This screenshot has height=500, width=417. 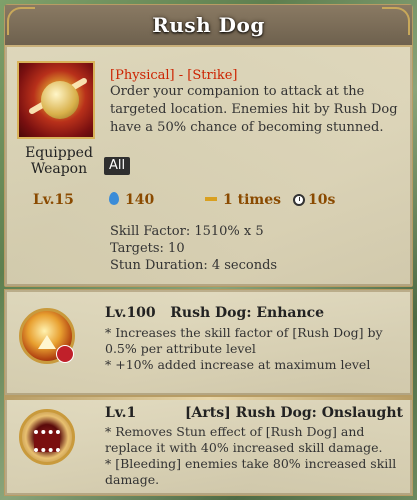 What do you see at coordinates (47, 342) in the screenshot?
I see `up-arrow-icon` at bounding box center [47, 342].